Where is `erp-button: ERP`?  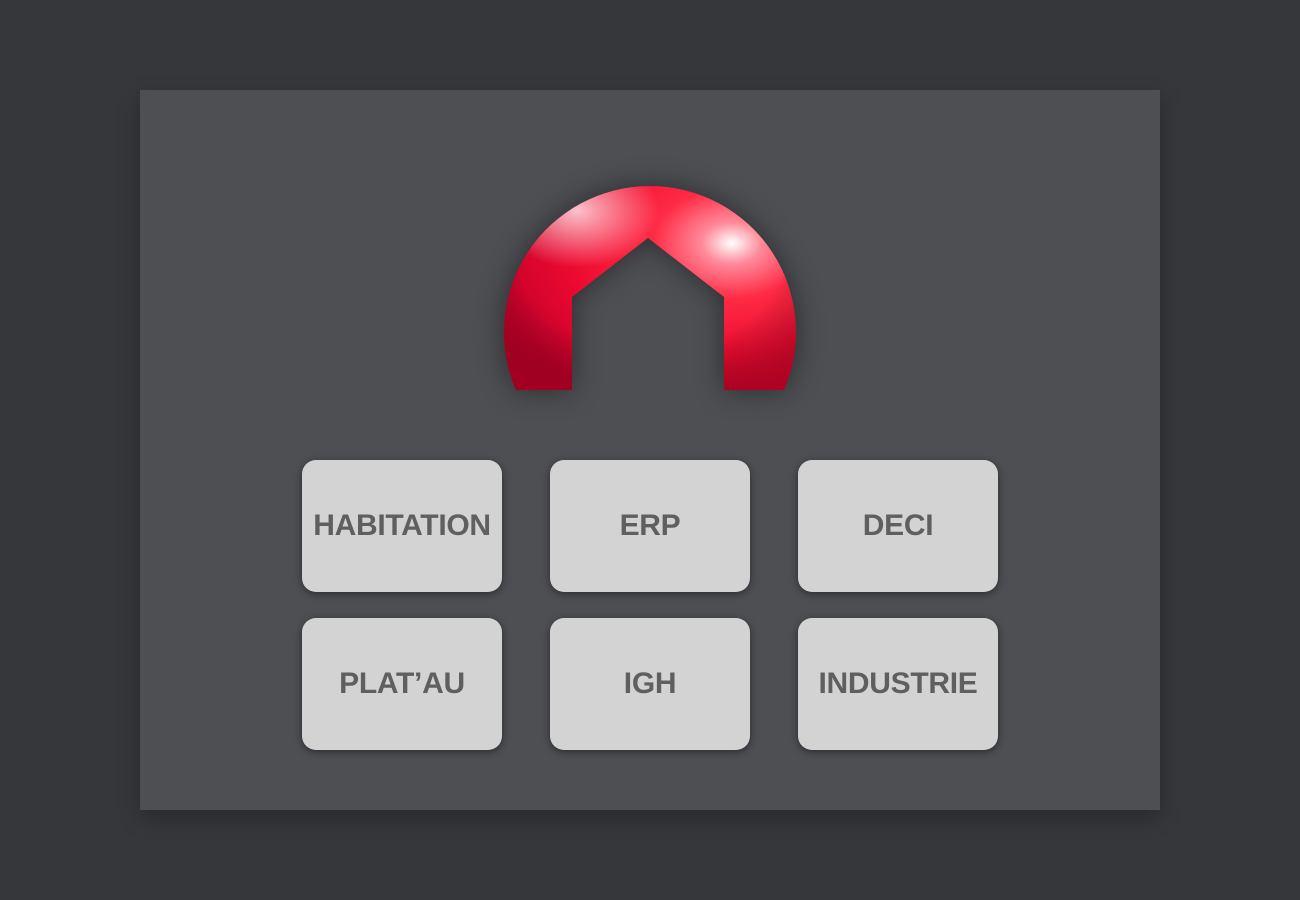
erp-button: ERP is located at coordinates (650, 526).